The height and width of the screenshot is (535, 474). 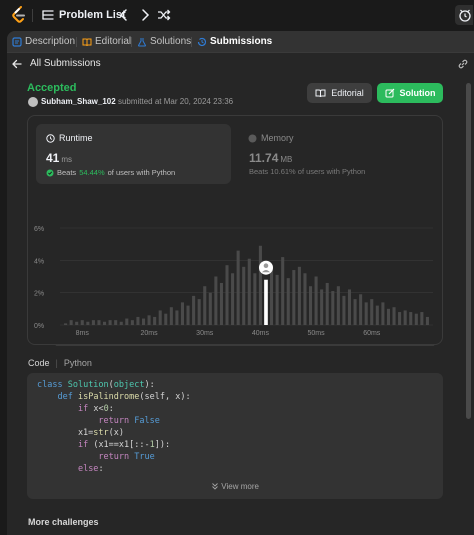 I want to click on tab-submissions-label: Submissions, so click(x=241, y=41).